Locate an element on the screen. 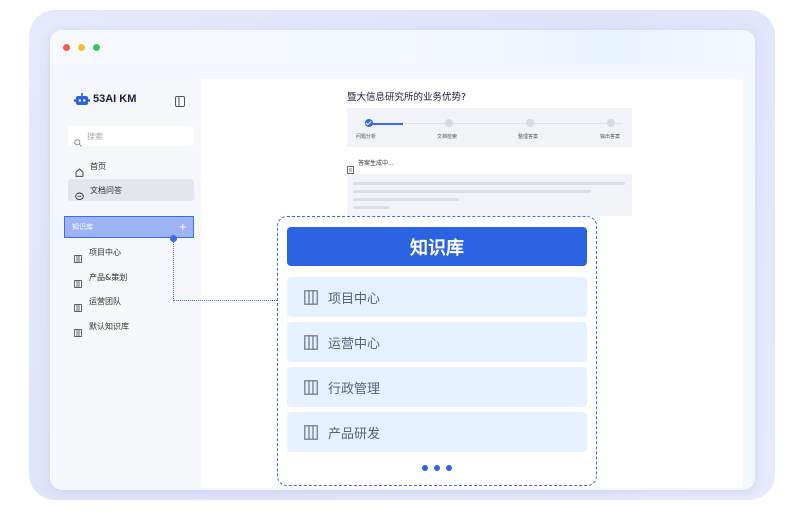 The height and width of the screenshot is (520, 805). brand: 53AI KM is located at coordinates (105, 99).